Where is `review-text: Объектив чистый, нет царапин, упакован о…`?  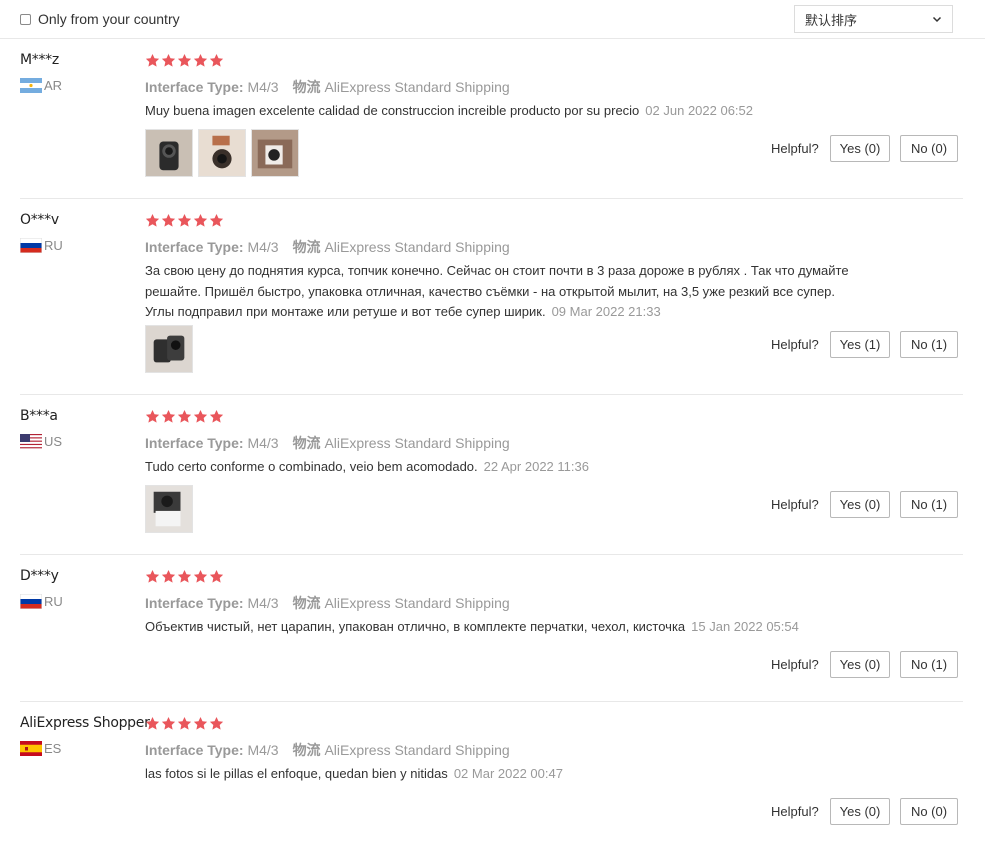
review-text: Объектив чистый, нет царапин, упакован о… is located at coordinates (505, 627).